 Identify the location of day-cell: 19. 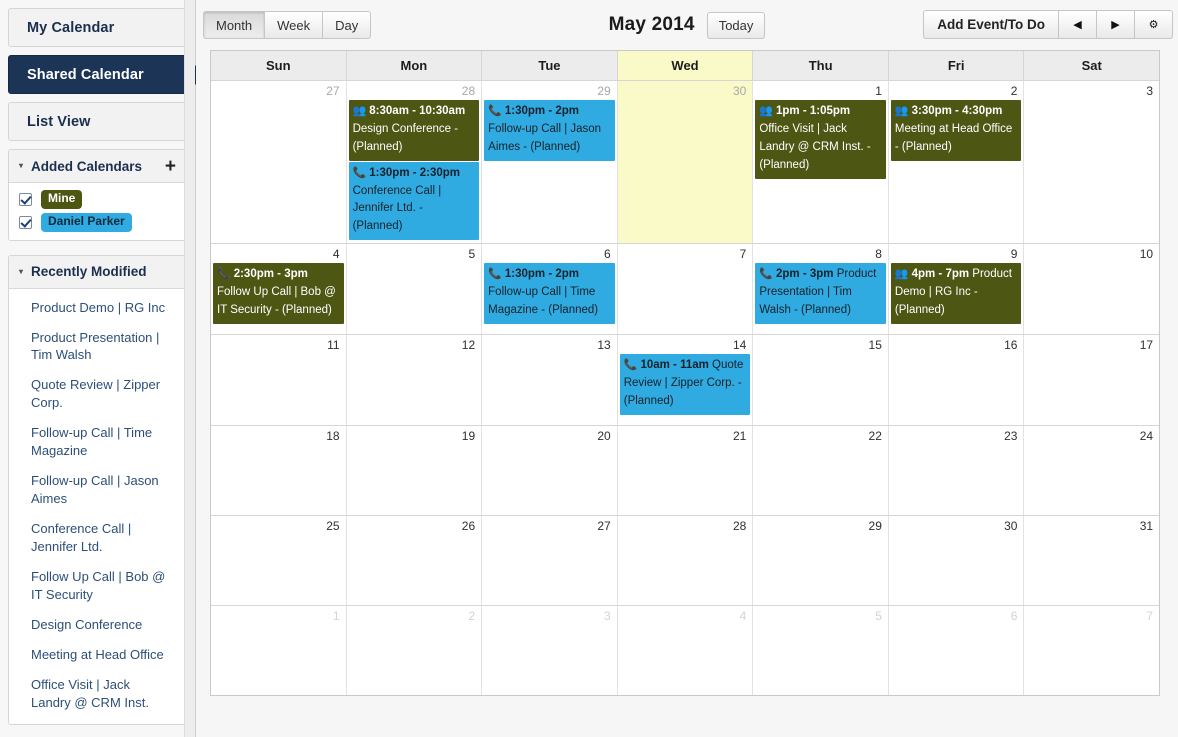
(414, 471).